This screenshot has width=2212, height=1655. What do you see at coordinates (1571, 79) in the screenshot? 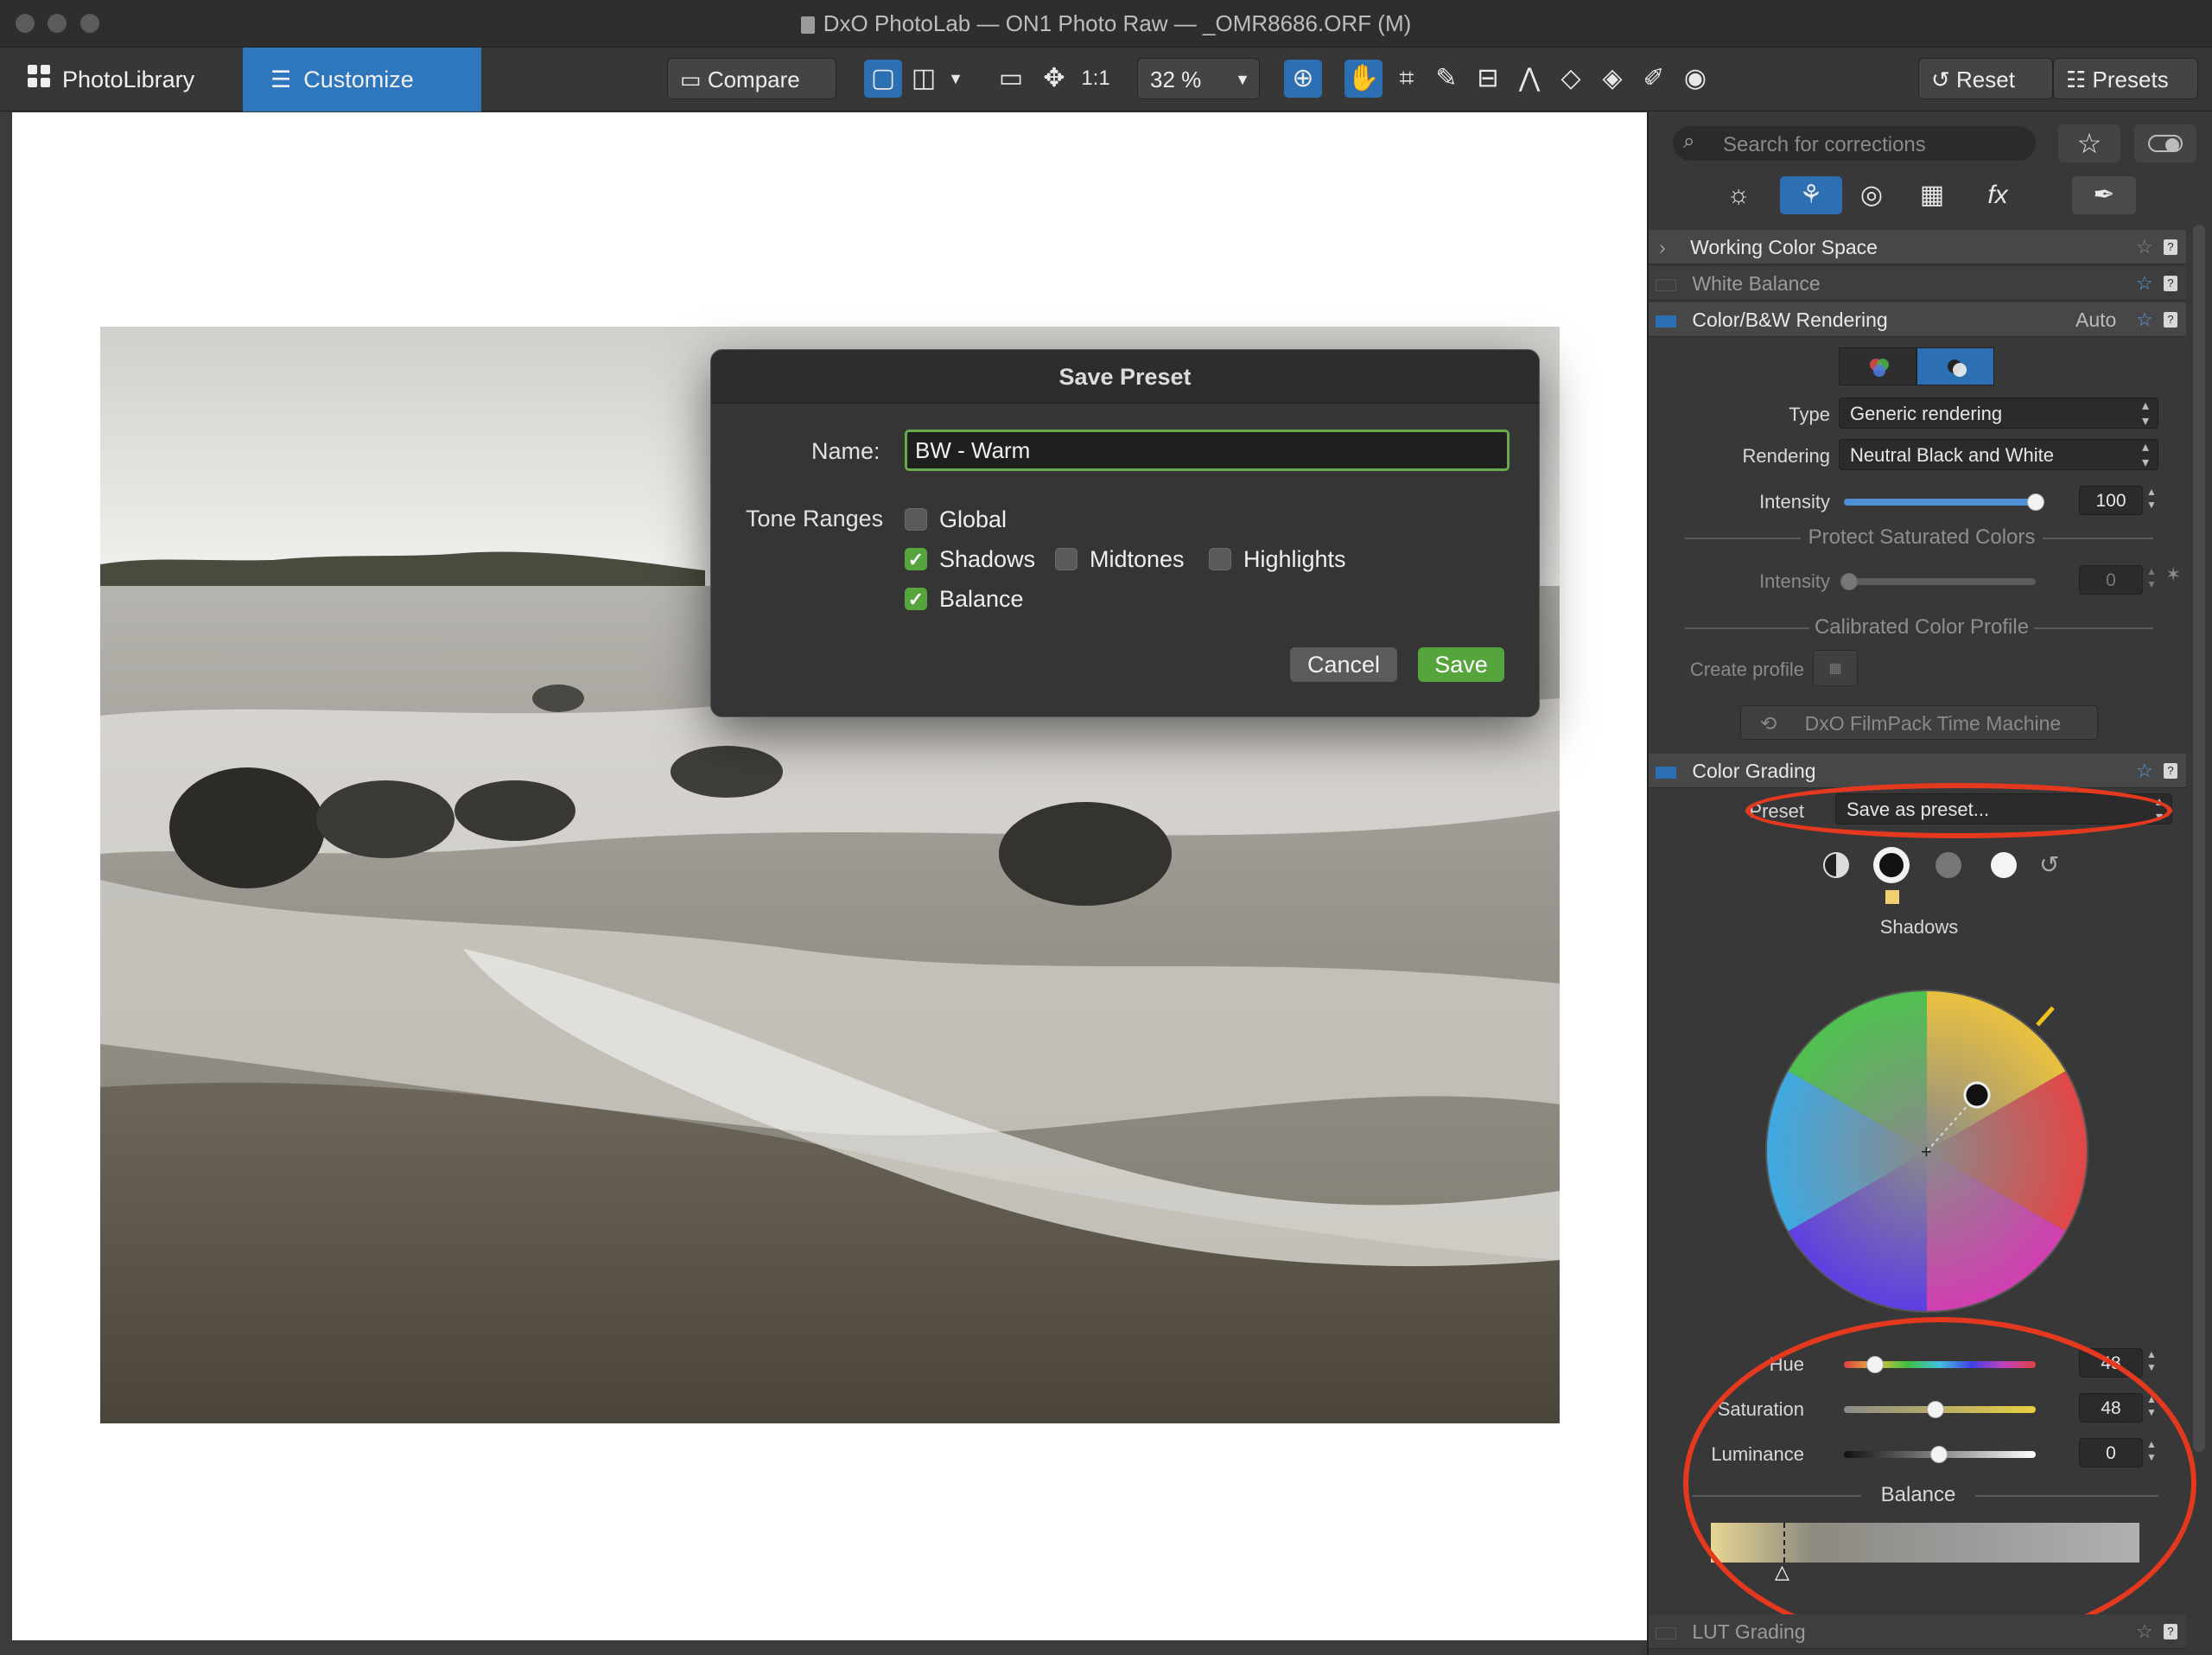
I see `local-adjustments-icon: ◇` at bounding box center [1571, 79].